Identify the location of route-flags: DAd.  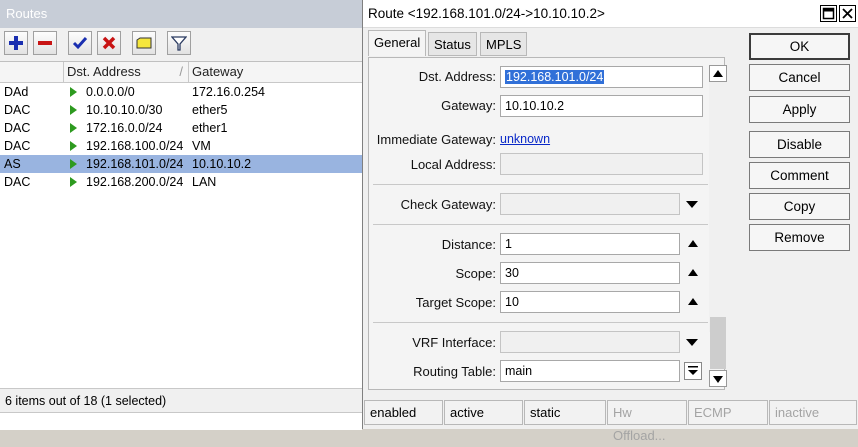
(16, 92).